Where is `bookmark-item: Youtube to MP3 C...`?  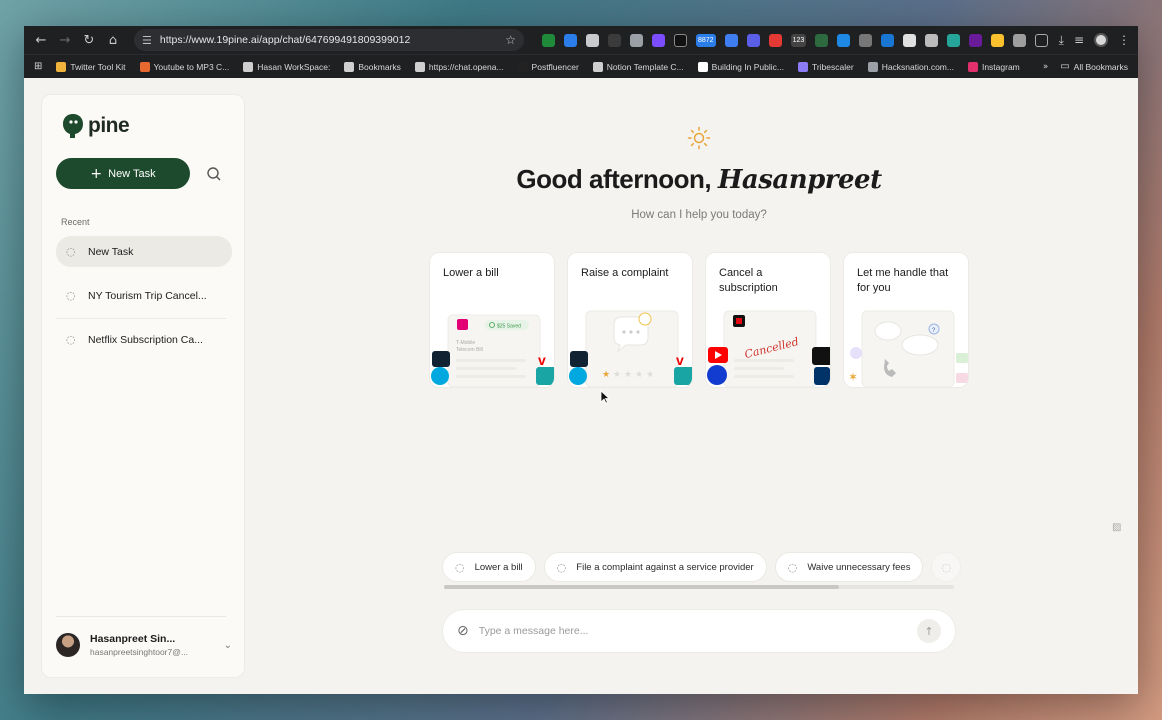 bookmark-item: Youtube to MP3 C... is located at coordinates (184, 66).